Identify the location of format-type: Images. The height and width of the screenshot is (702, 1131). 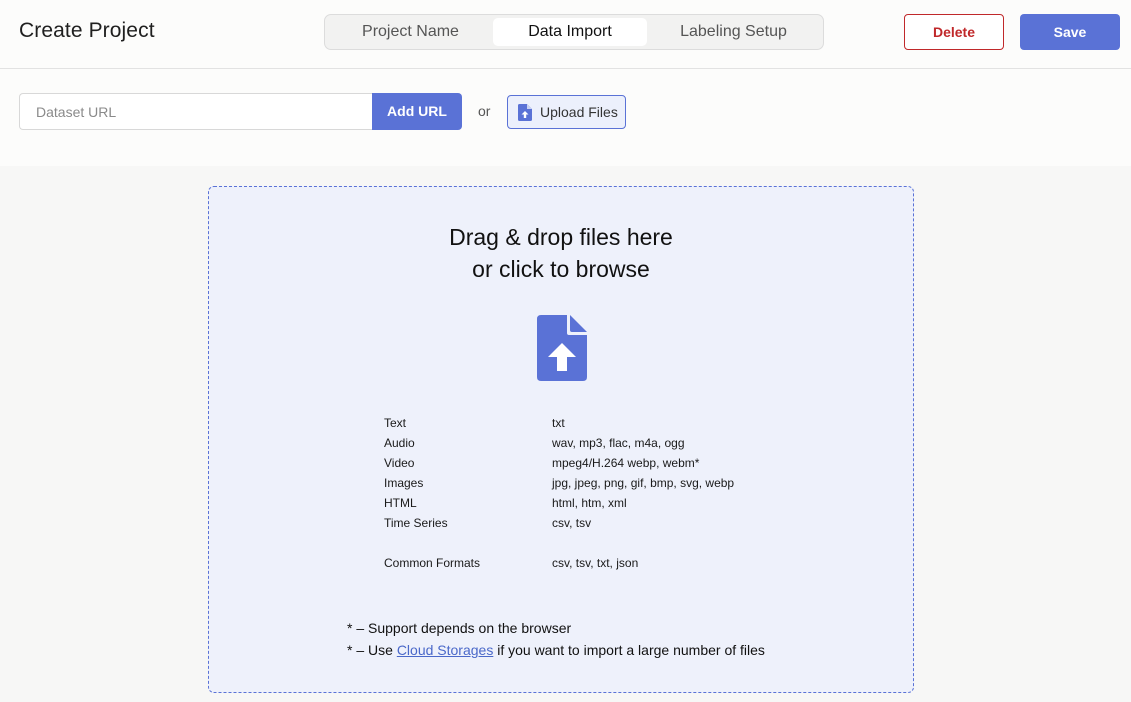
(404, 483).